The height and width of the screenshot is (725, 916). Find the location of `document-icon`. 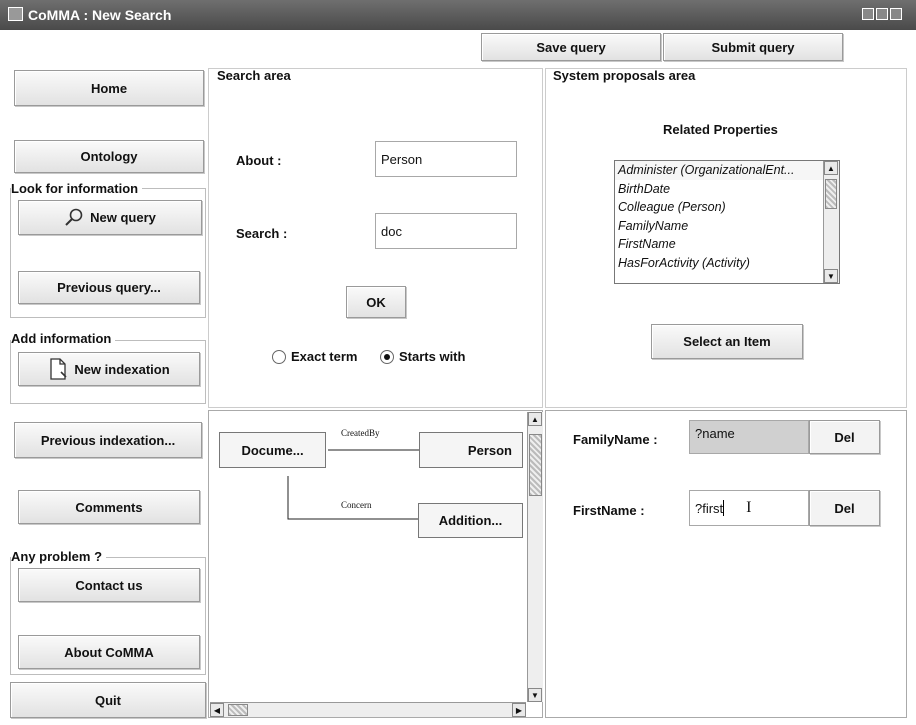

document-icon is located at coordinates (58, 369).